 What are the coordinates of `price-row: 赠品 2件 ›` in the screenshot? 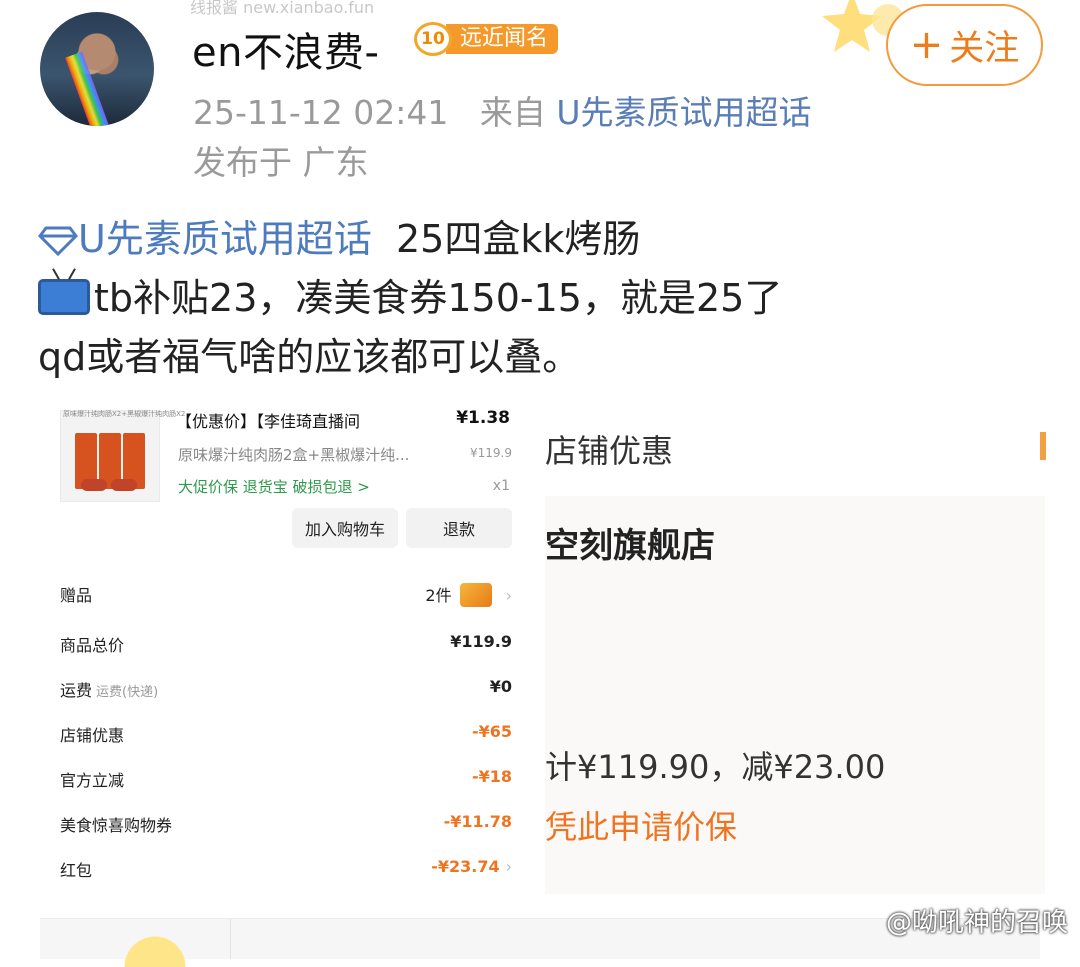 It's located at (286, 597).